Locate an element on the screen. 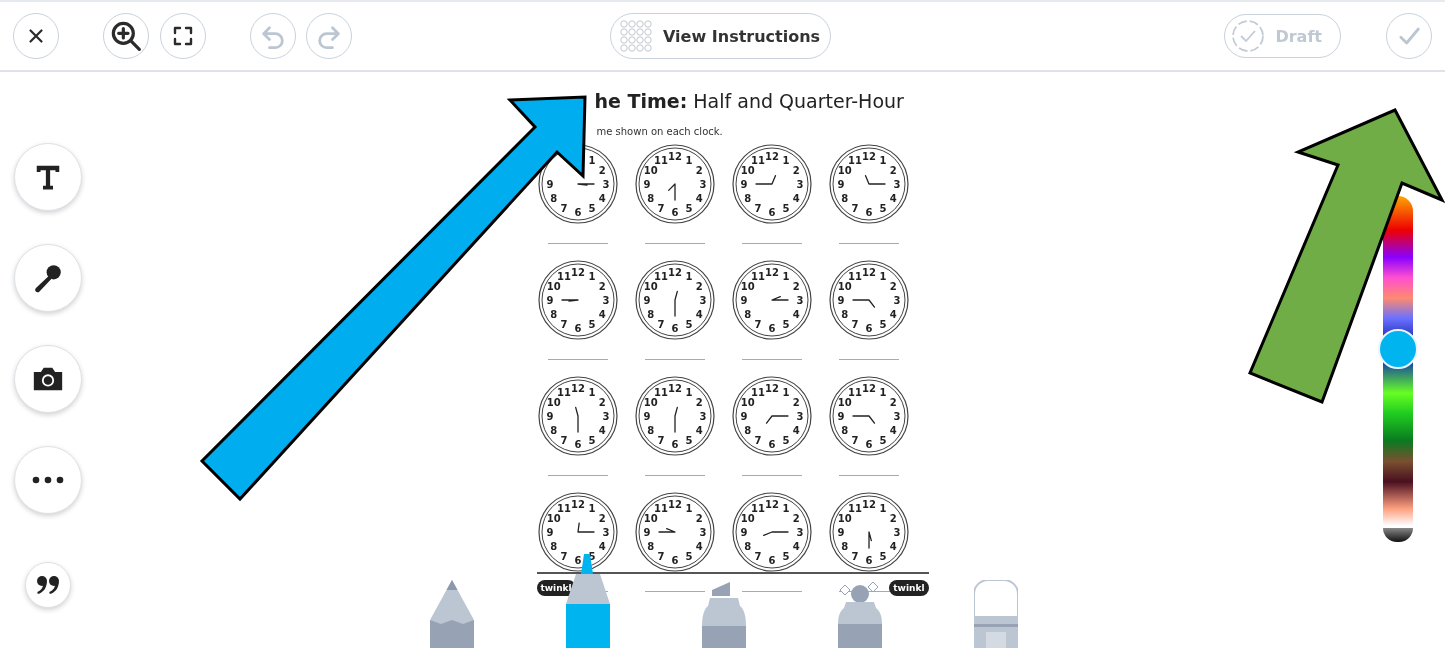 The width and height of the screenshot is (1445, 648). fullscreen-button is located at coordinates (183, 36).